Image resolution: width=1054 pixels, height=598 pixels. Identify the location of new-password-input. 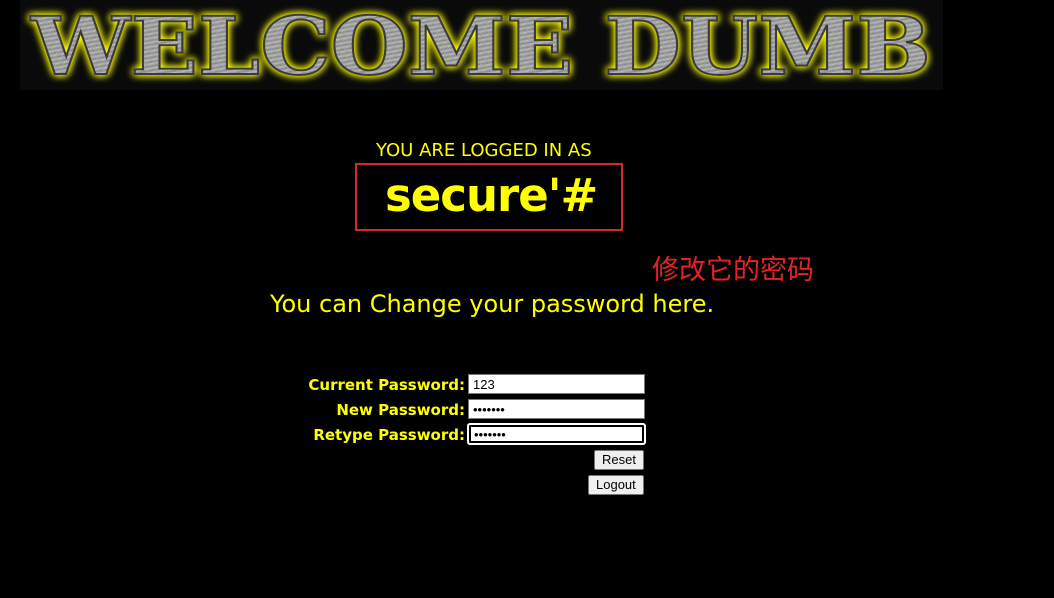
(556, 409).